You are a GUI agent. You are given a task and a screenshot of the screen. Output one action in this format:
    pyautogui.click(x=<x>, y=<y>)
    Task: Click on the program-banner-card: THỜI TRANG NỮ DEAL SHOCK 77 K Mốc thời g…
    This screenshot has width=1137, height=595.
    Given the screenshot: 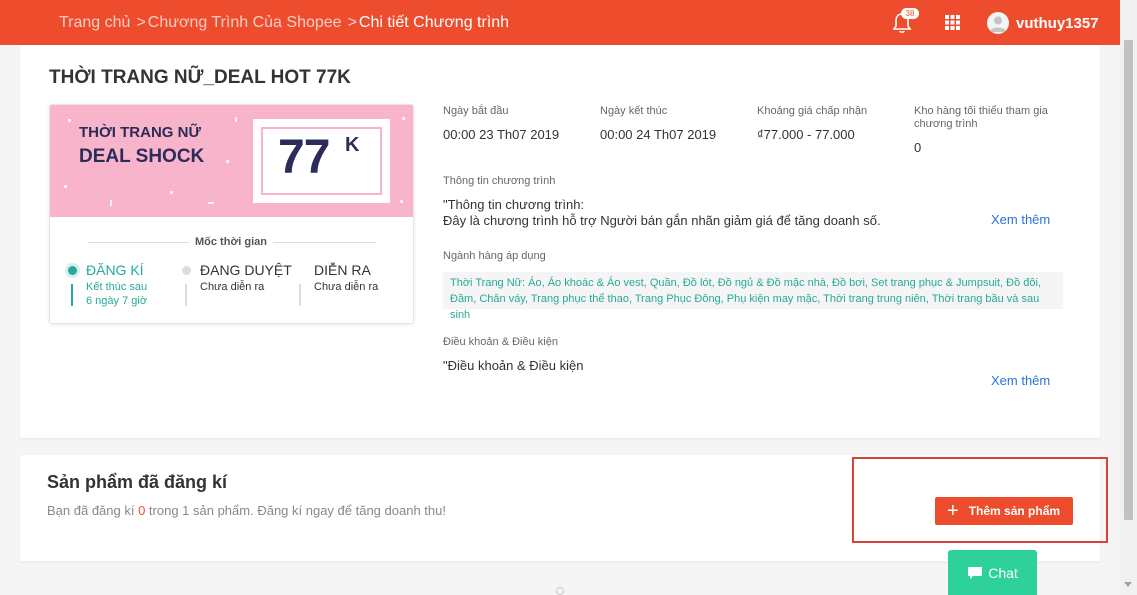 What is the action you would take?
    pyautogui.click(x=231, y=214)
    